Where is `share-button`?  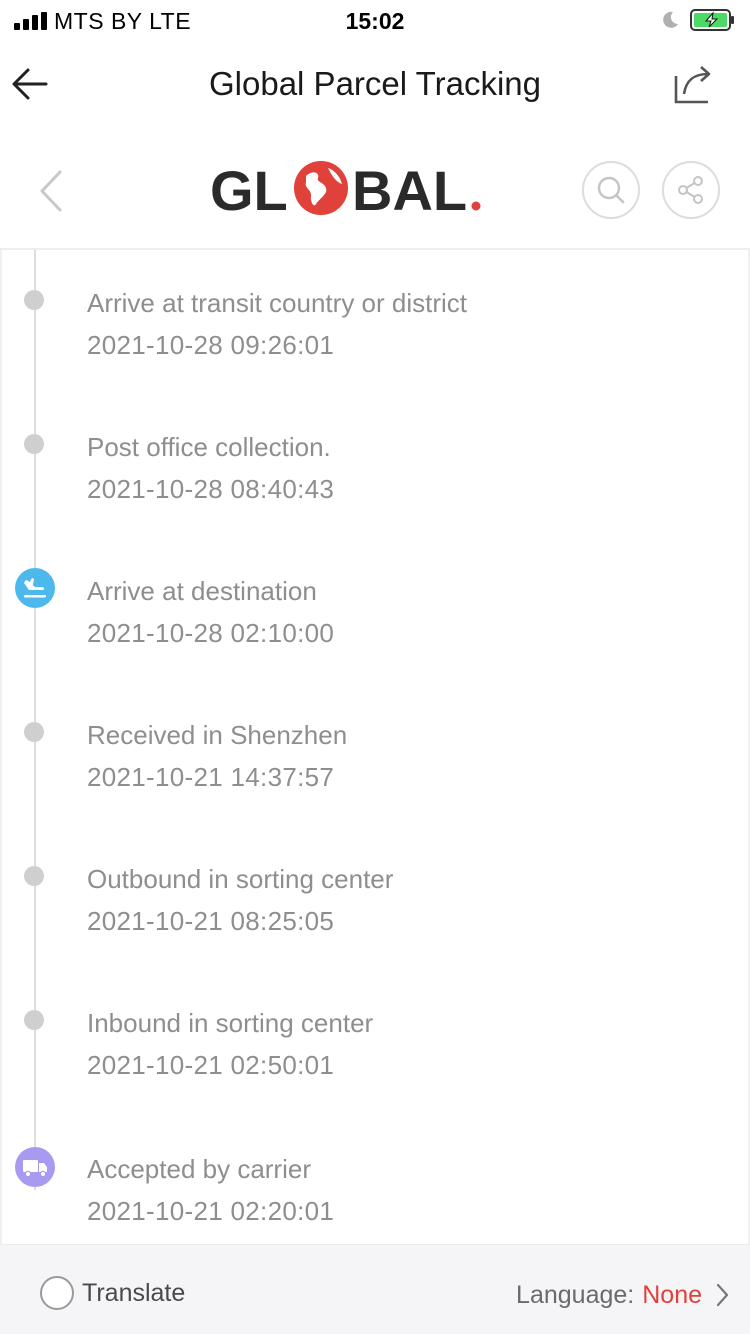
share-button is located at coordinates (691, 190).